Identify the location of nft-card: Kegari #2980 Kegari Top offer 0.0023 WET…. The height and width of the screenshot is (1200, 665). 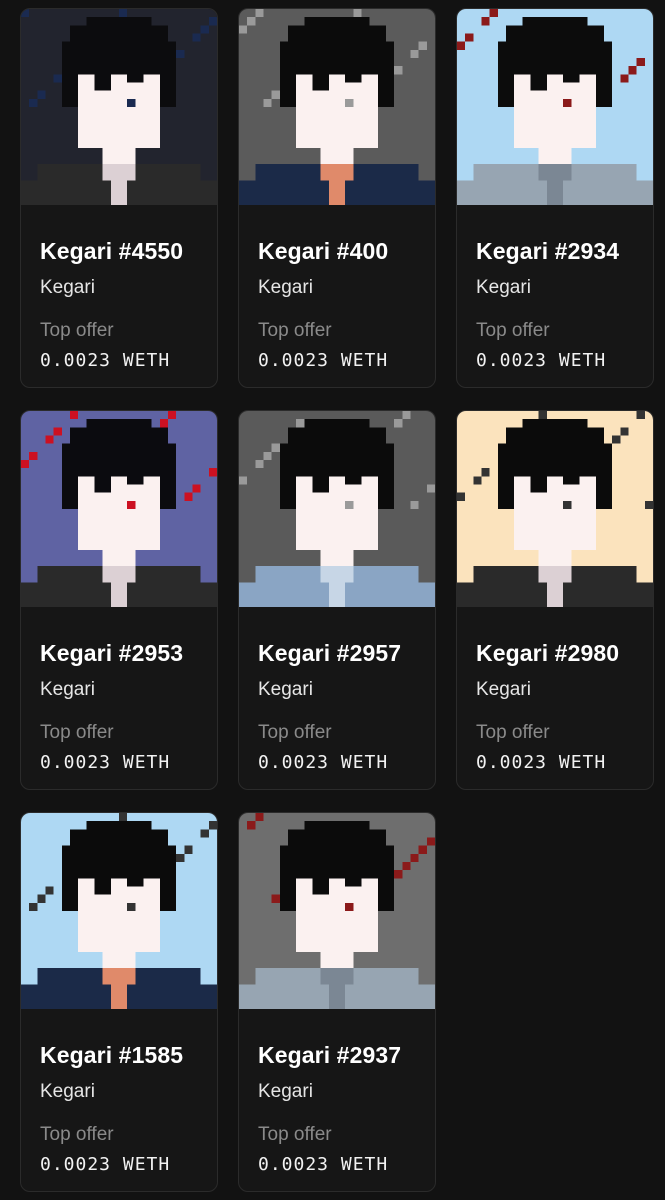
(555, 600).